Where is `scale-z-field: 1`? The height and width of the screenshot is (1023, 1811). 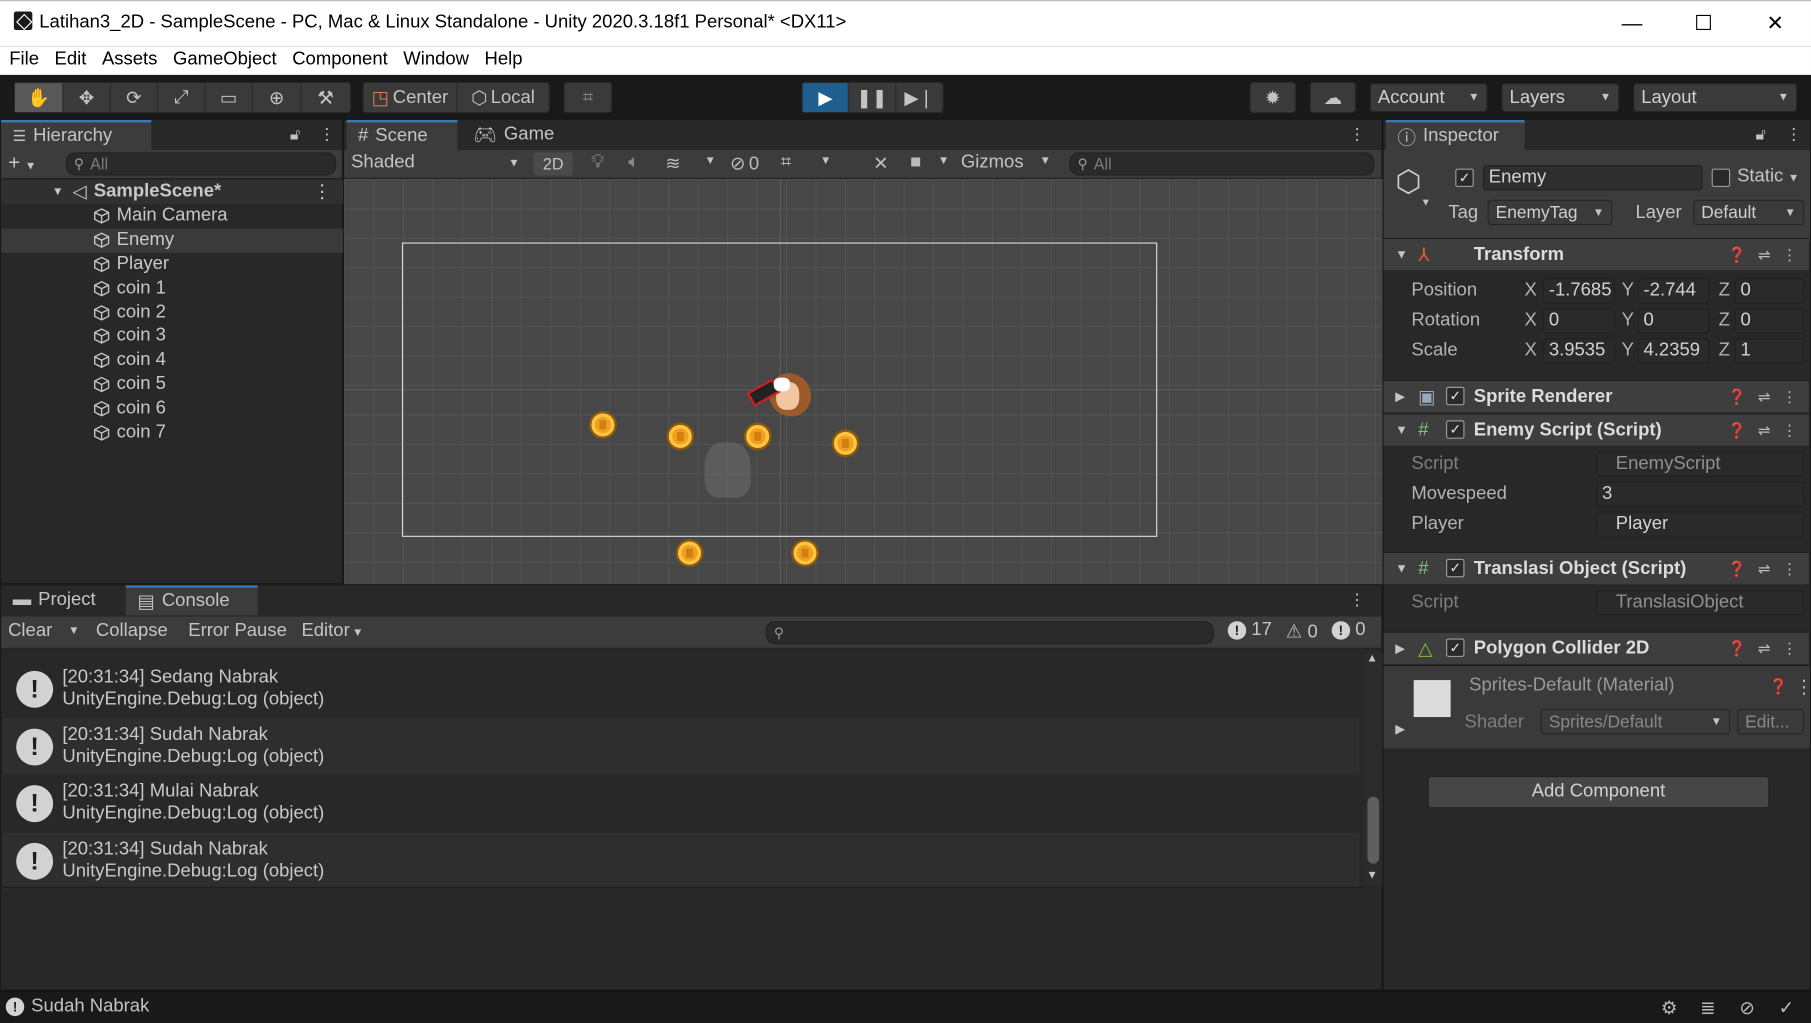 scale-z-field: 1 is located at coordinates (1769, 351).